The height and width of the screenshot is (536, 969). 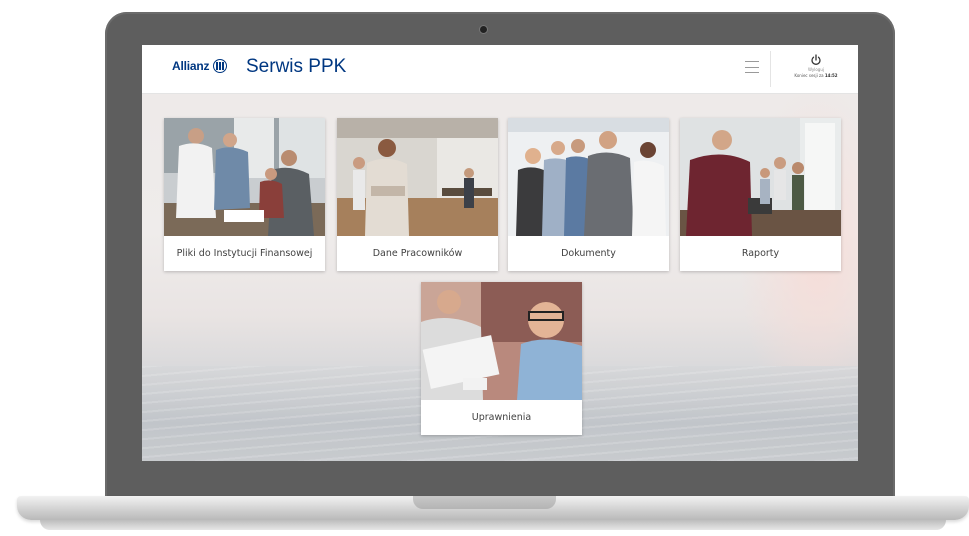 What do you see at coordinates (816, 70) in the screenshot?
I see `logout-button: Wyloguj Koniec sesji za 14:52` at bounding box center [816, 70].